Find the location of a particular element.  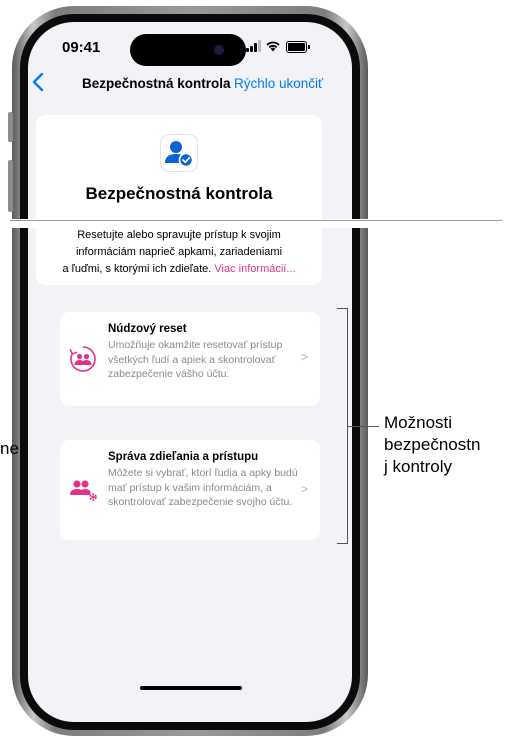

home-indicator is located at coordinates (191, 688).